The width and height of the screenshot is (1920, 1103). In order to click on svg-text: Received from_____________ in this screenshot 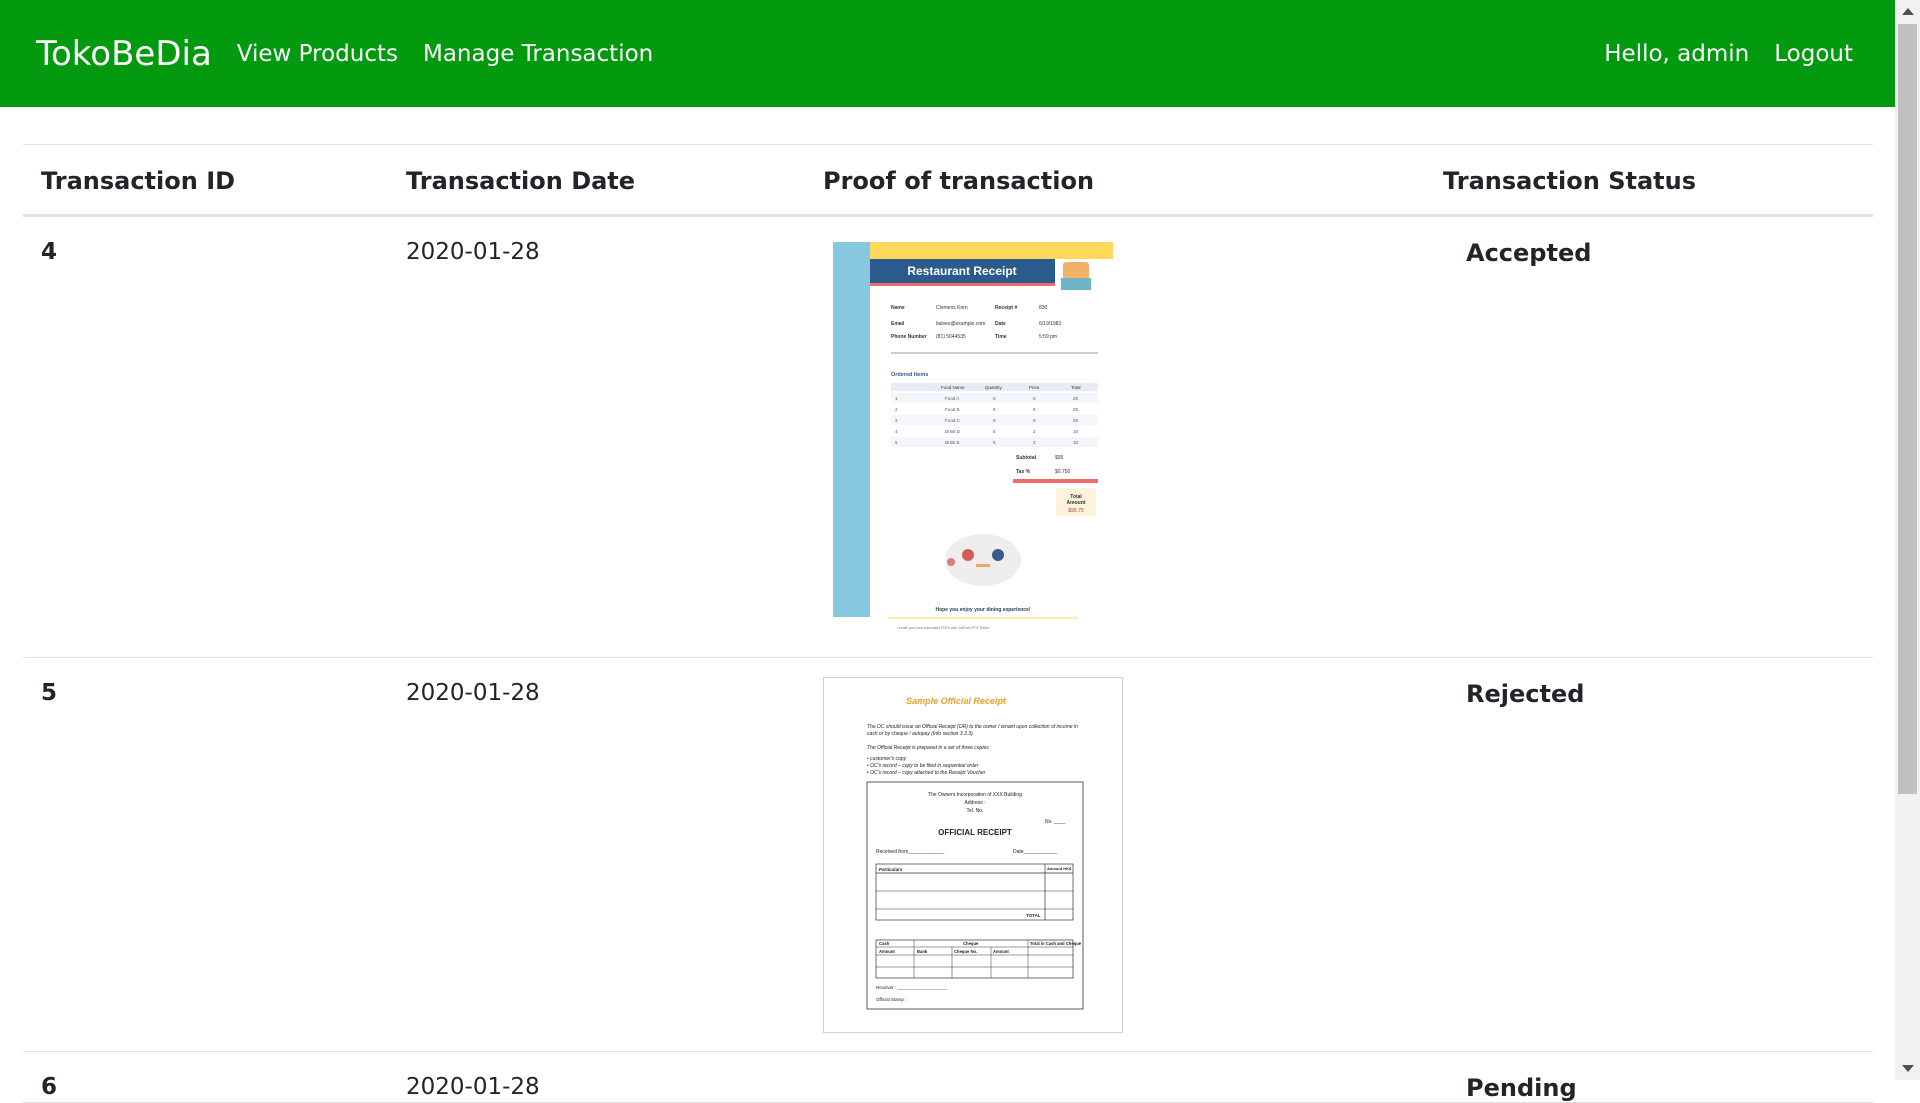, I will do `click(910, 852)`.